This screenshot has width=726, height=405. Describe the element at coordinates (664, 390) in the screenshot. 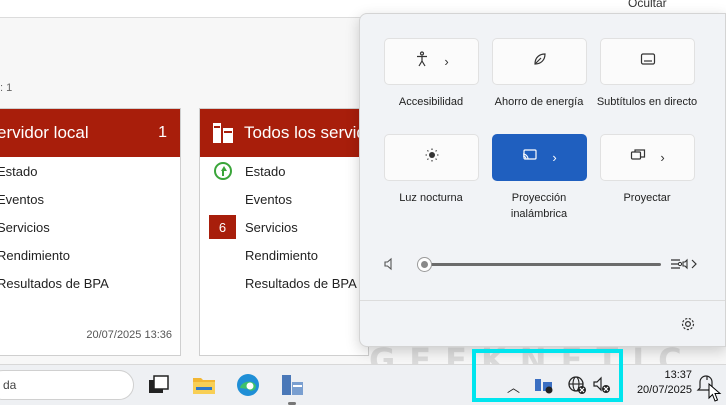

I see `clock-date: 20/07/2025` at that location.